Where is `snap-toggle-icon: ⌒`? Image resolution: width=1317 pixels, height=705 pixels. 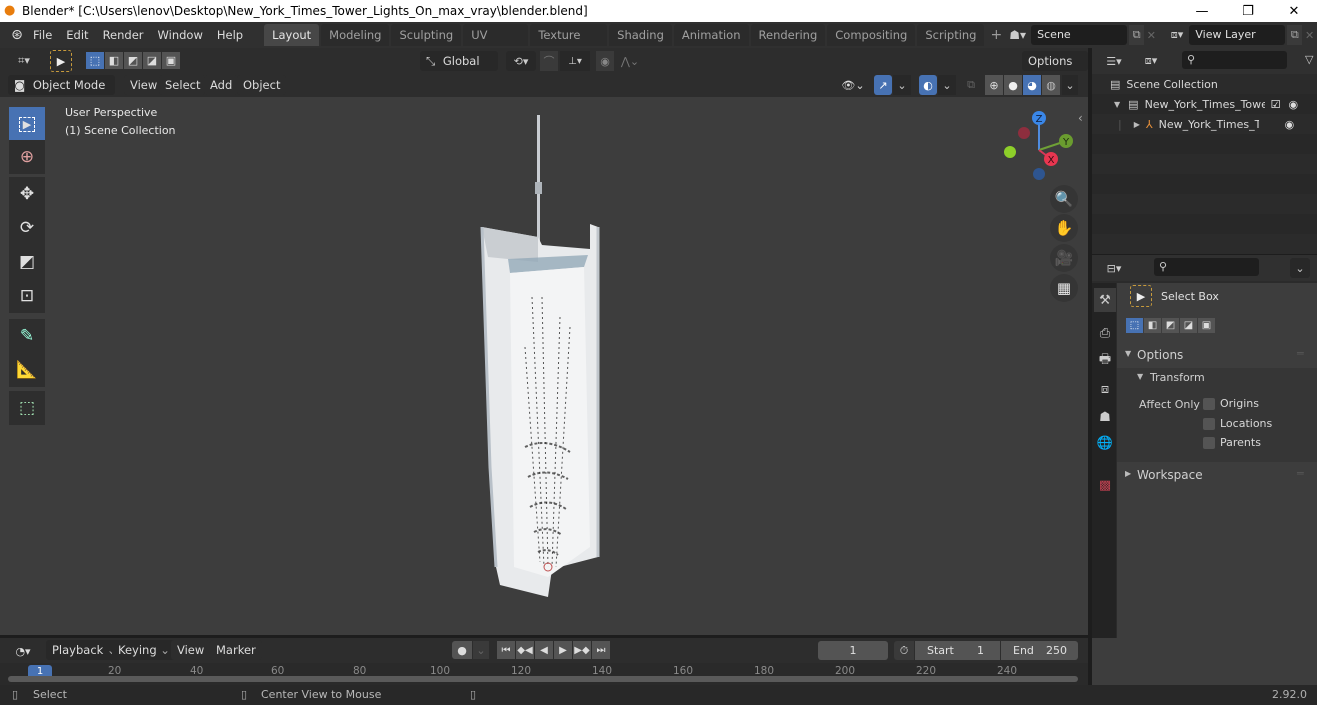
snap-toggle-icon: ⌒ is located at coordinates (549, 61).